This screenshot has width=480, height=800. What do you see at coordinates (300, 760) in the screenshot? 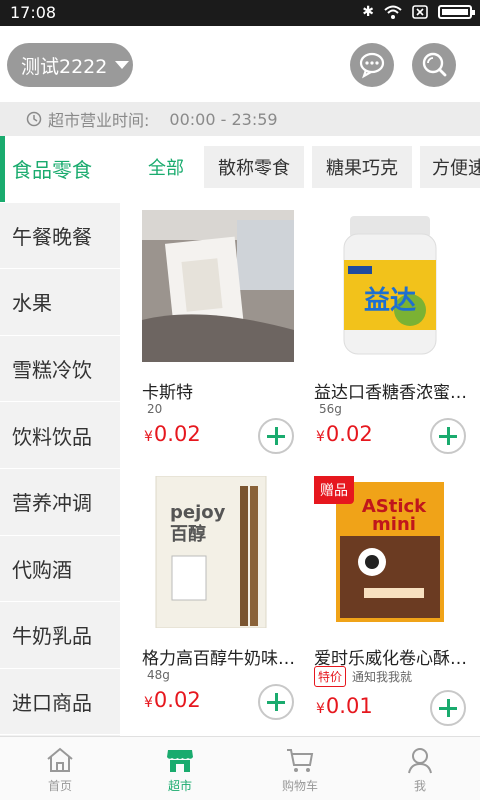
I see `cart-icon` at bounding box center [300, 760].